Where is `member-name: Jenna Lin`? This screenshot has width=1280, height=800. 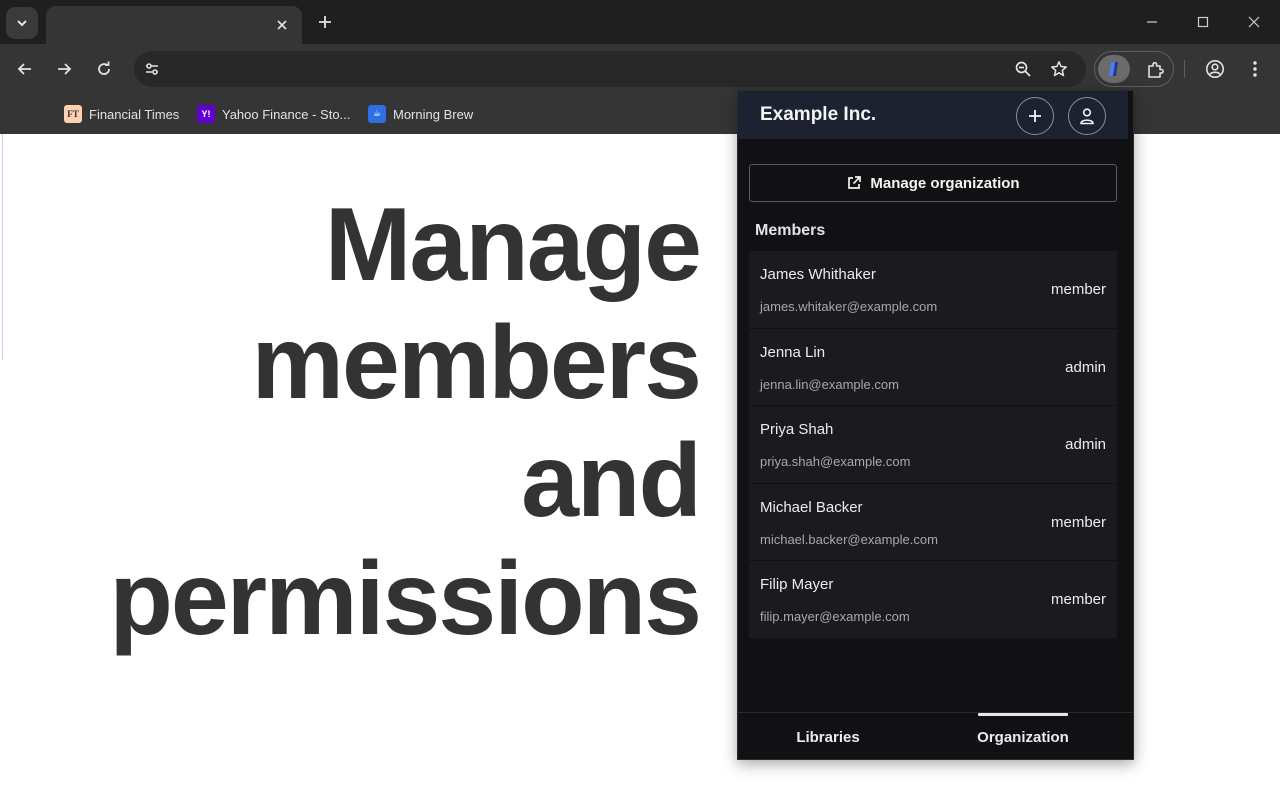
member-name: Jenna Lin is located at coordinates (793, 352).